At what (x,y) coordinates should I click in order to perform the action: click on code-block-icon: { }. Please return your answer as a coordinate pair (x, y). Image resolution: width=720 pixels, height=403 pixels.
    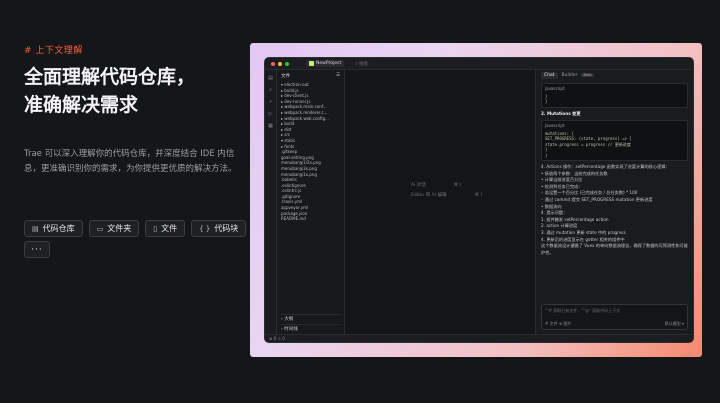
    Looking at the image, I should click on (205, 228).